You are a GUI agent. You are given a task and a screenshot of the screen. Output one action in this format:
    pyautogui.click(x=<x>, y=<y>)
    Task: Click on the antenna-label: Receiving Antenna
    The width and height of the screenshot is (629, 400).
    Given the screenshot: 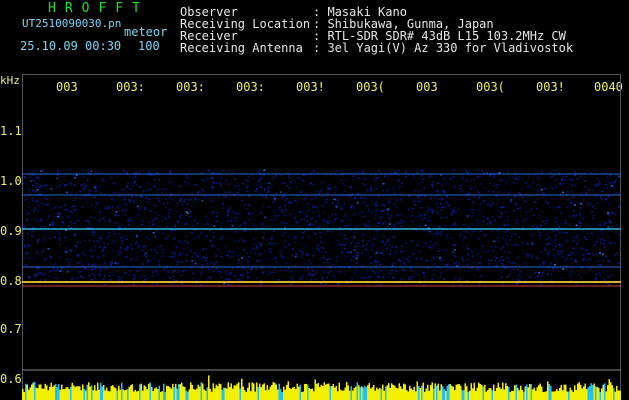 What is the action you would take?
    pyautogui.click(x=241, y=48)
    